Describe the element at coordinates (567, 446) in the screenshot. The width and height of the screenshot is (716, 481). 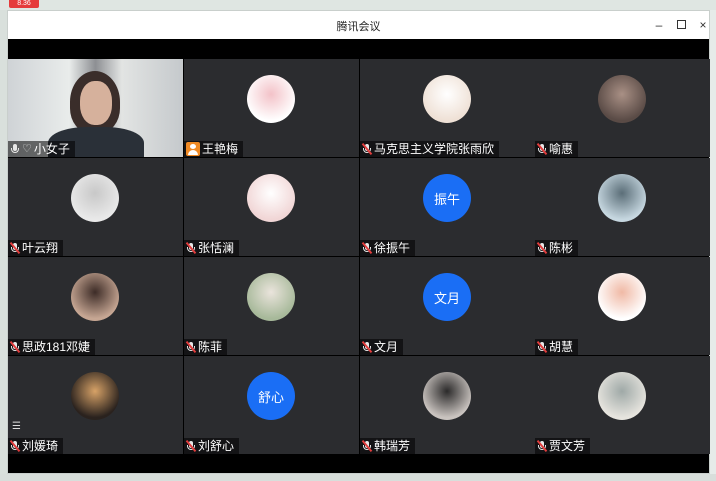
I see `participant-name: 贾文芳` at that location.